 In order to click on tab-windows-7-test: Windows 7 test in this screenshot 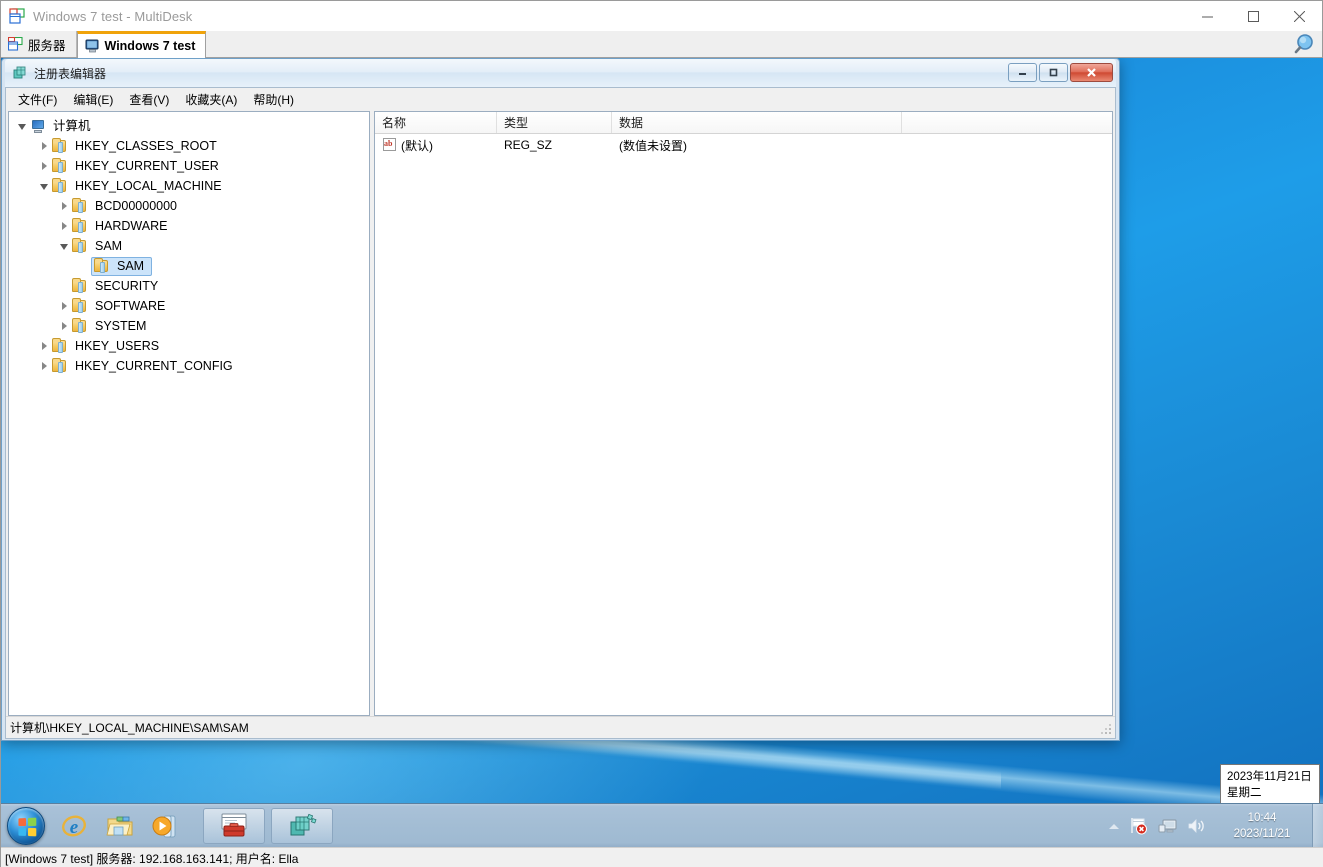, I will do `click(141, 44)`.